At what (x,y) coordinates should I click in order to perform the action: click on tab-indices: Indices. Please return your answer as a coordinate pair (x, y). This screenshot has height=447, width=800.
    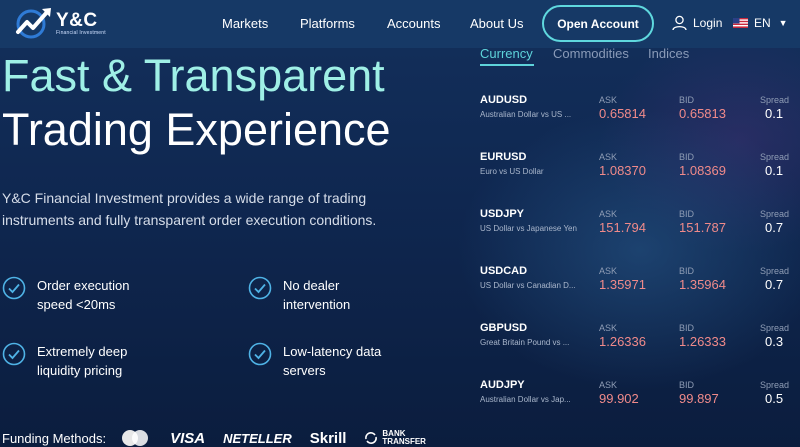
    Looking at the image, I should click on (668, 53).